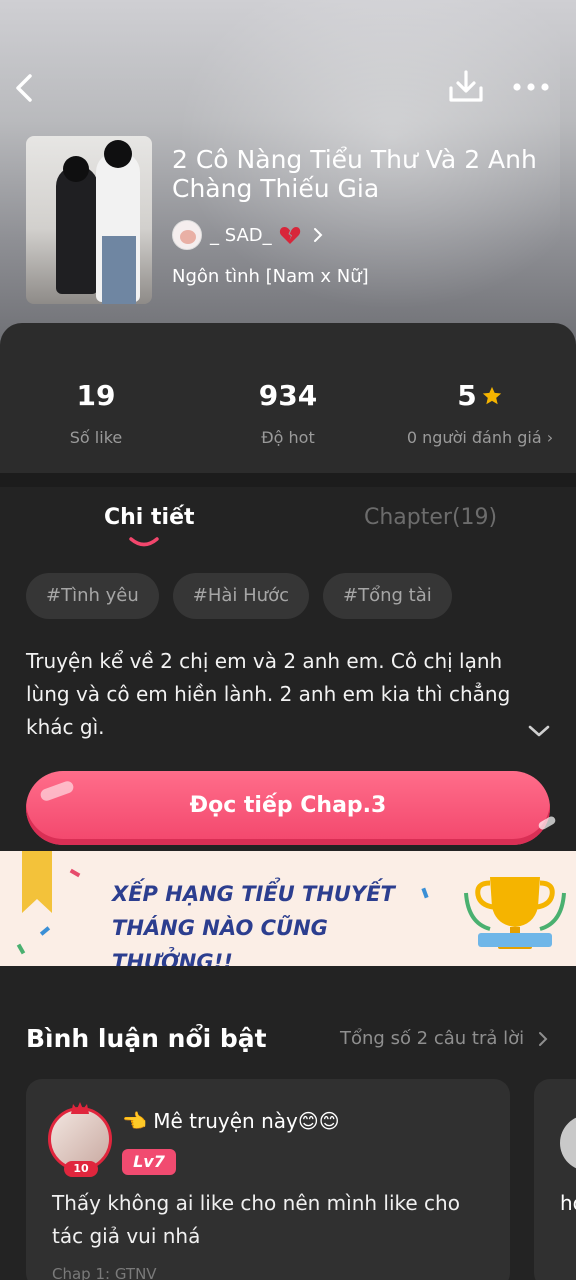  Describe the element at coordinates (466, 86) in the screenshot. I see `download-icon` at that location.